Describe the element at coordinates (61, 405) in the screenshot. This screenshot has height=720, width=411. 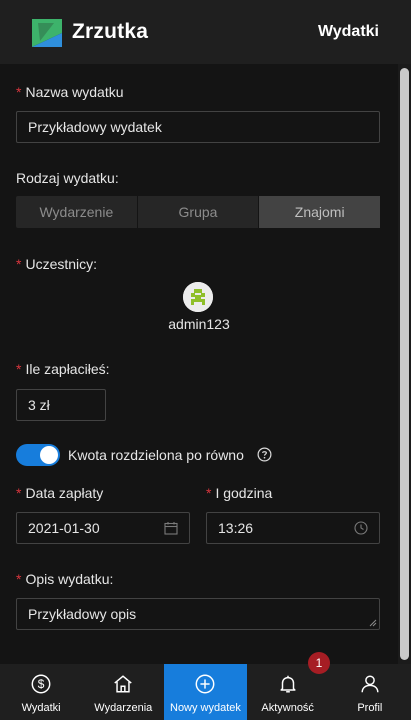
I see `paid-amount-input: 3 zł` at that location.